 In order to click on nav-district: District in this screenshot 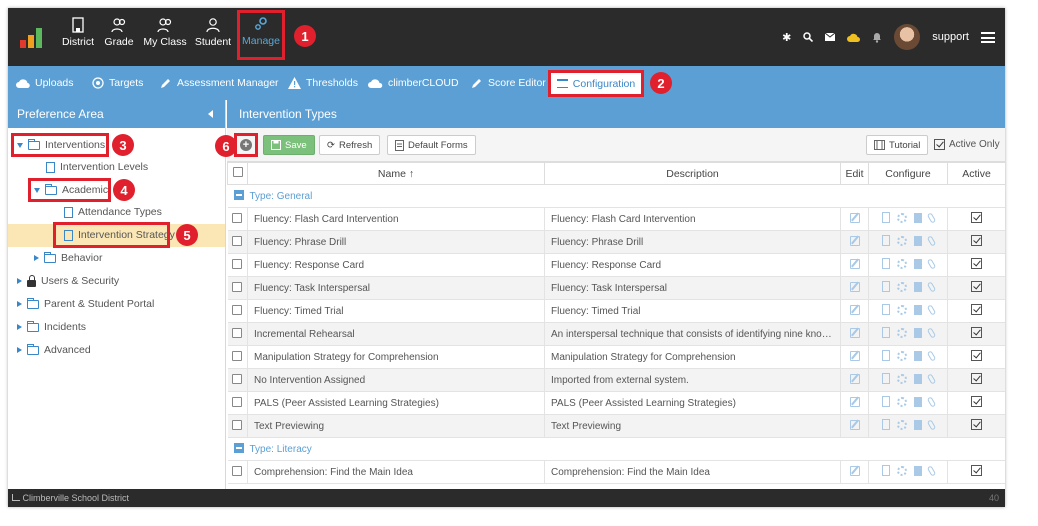, I will do `click(78, 37)`.